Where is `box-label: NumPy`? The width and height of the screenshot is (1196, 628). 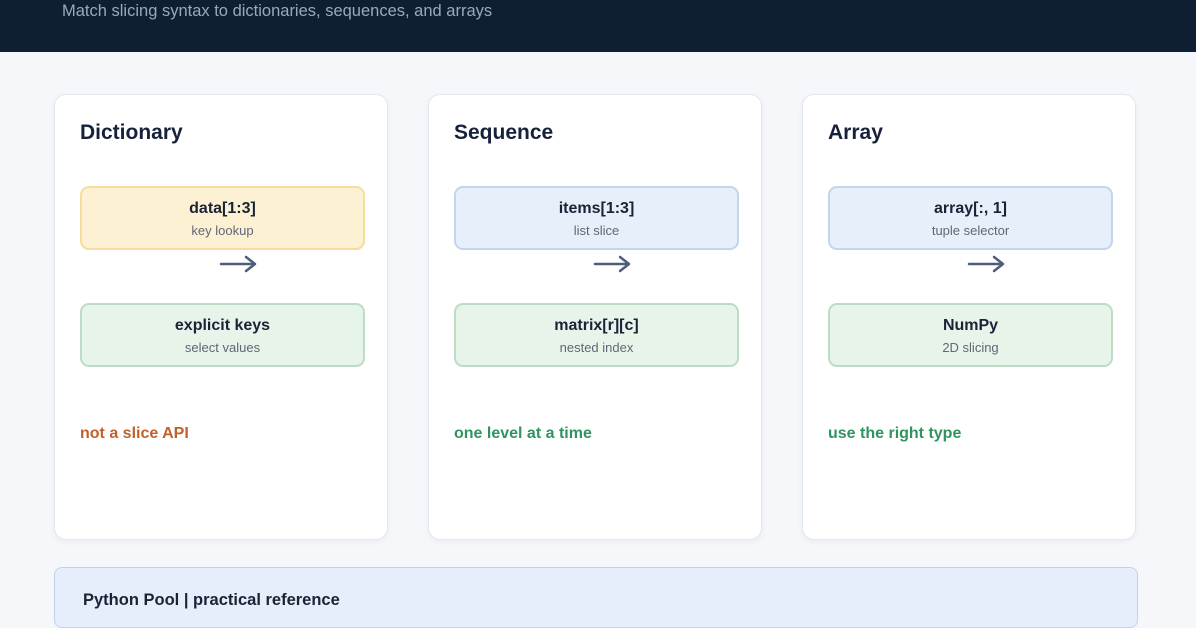
box-label: NumPy is located at coordinates (970, 325).